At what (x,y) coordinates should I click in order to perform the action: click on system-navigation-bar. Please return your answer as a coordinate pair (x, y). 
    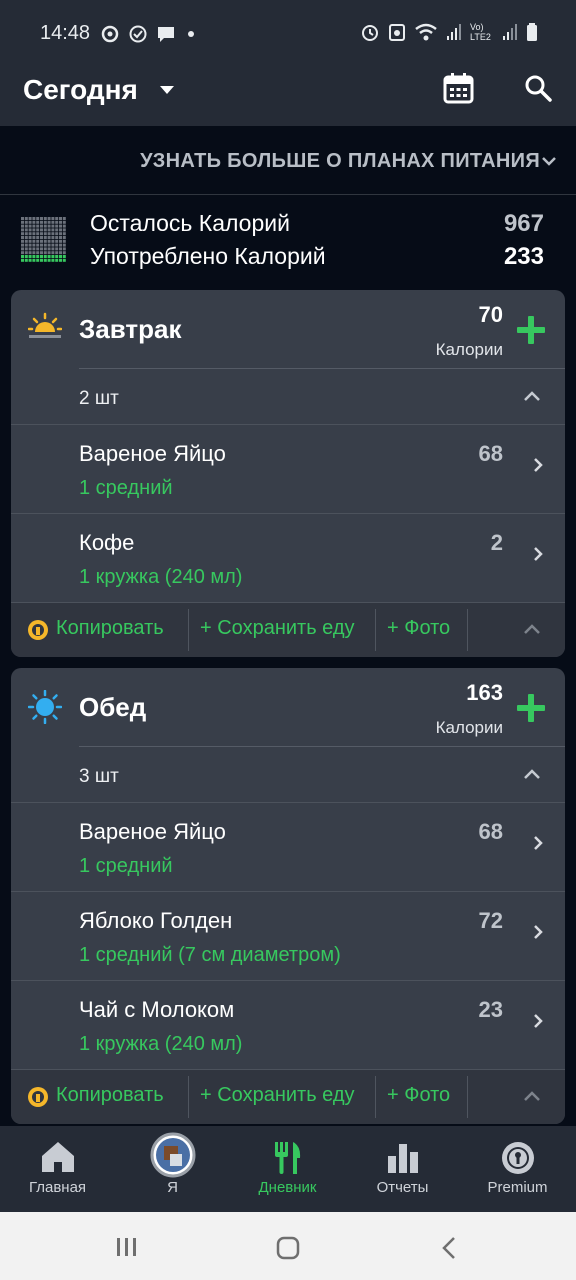
    Looking at the image, I should click on (288, 1246).